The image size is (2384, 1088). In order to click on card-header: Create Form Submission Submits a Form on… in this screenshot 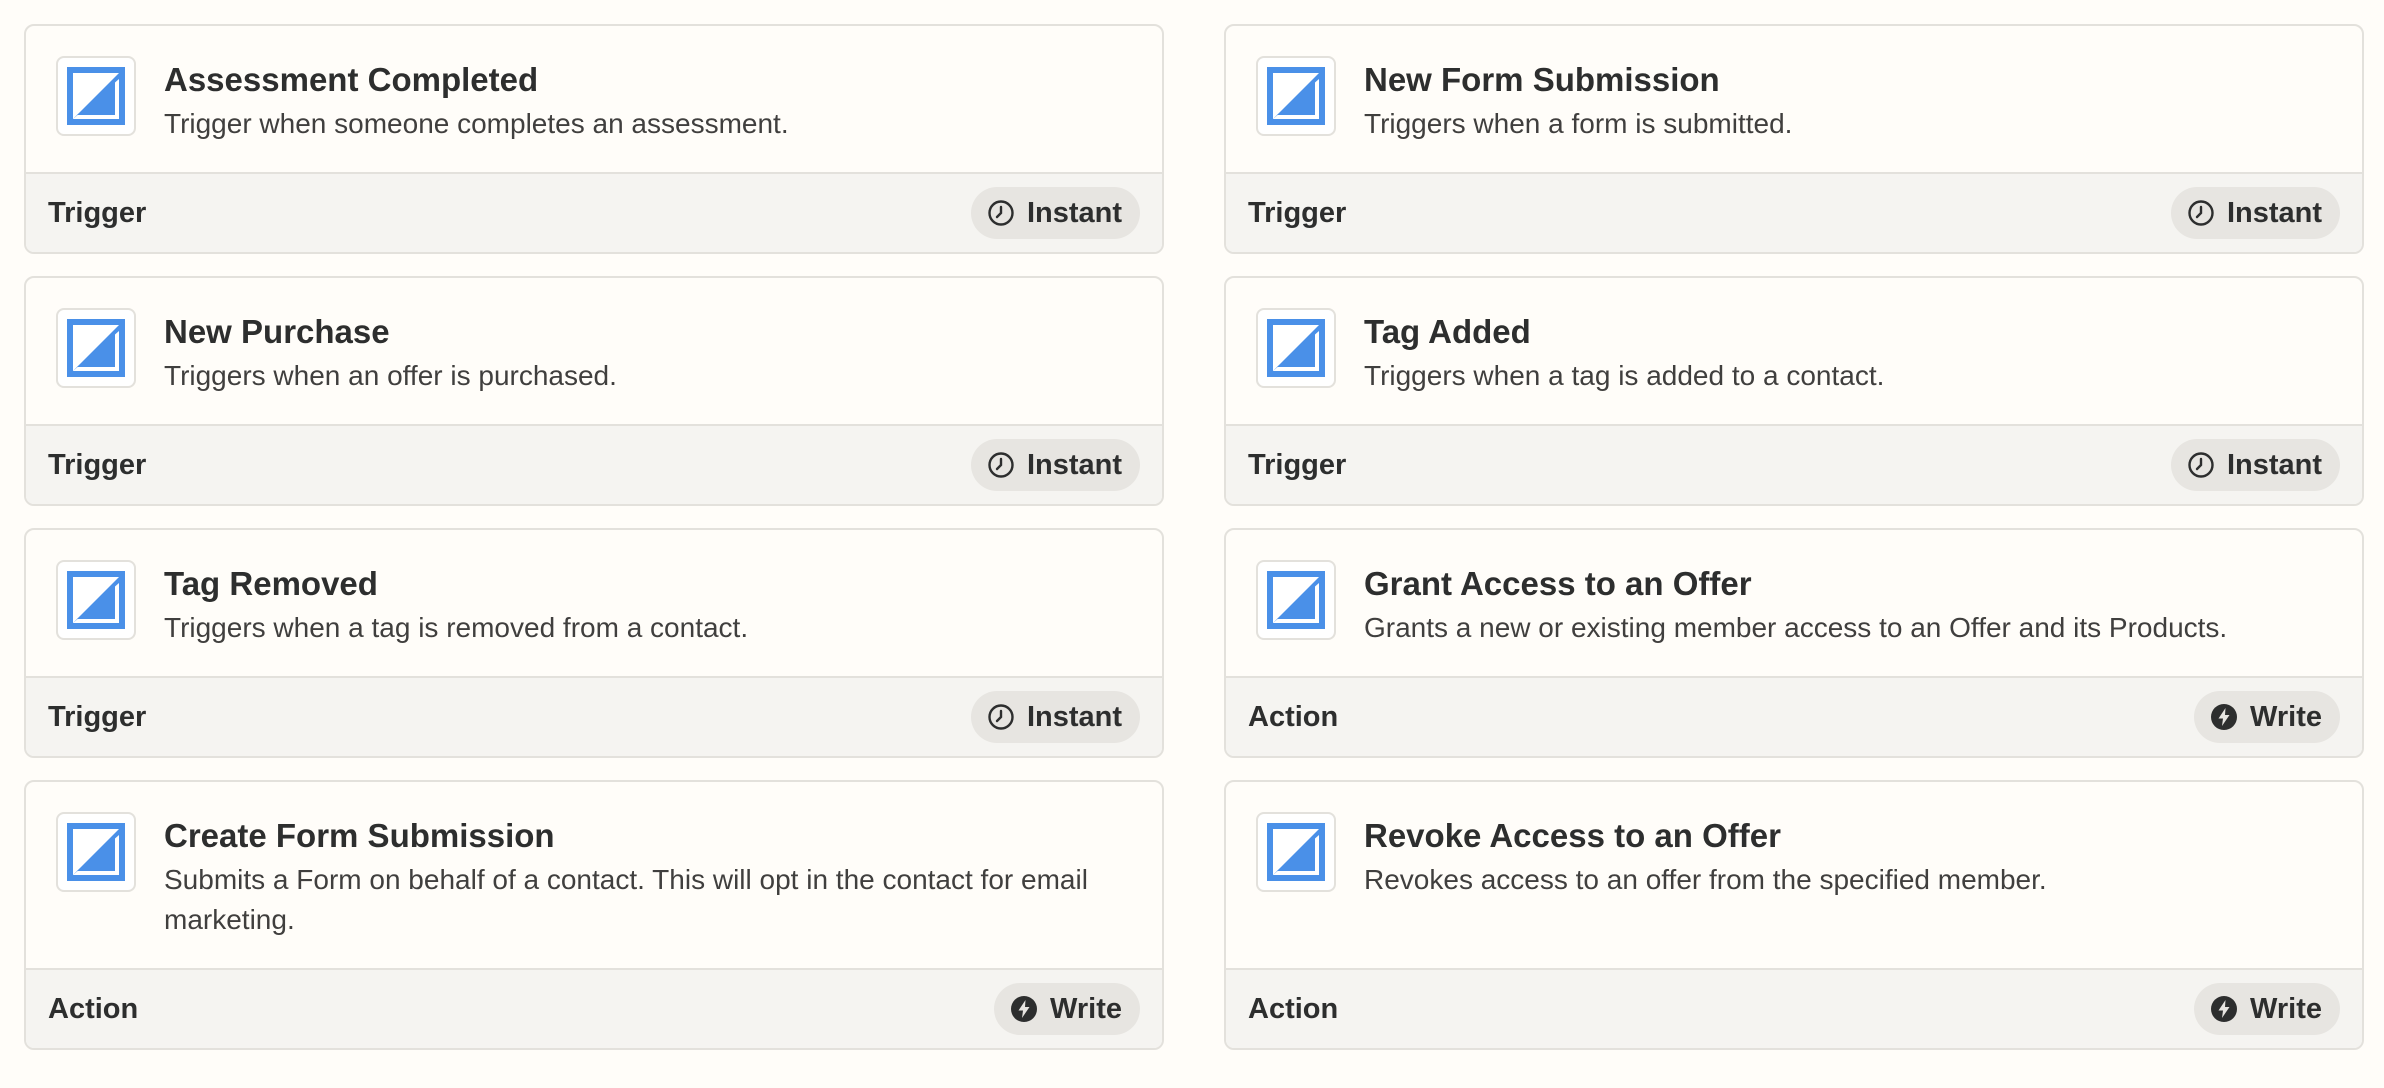, I will do `click(594, 875)`.